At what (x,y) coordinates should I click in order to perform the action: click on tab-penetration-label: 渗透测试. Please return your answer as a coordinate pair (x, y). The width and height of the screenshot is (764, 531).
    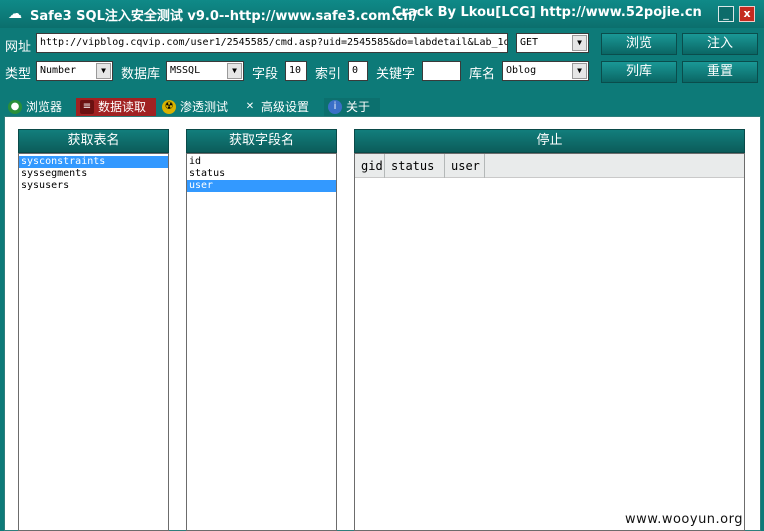
    Looking at the image, I should click on (204, 107).